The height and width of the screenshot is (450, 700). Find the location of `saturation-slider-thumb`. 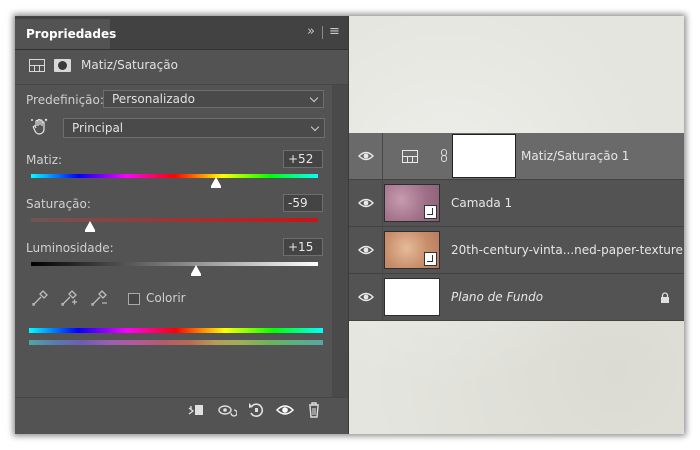

saturation-slider-thumb is located at coordinates (89, 226).